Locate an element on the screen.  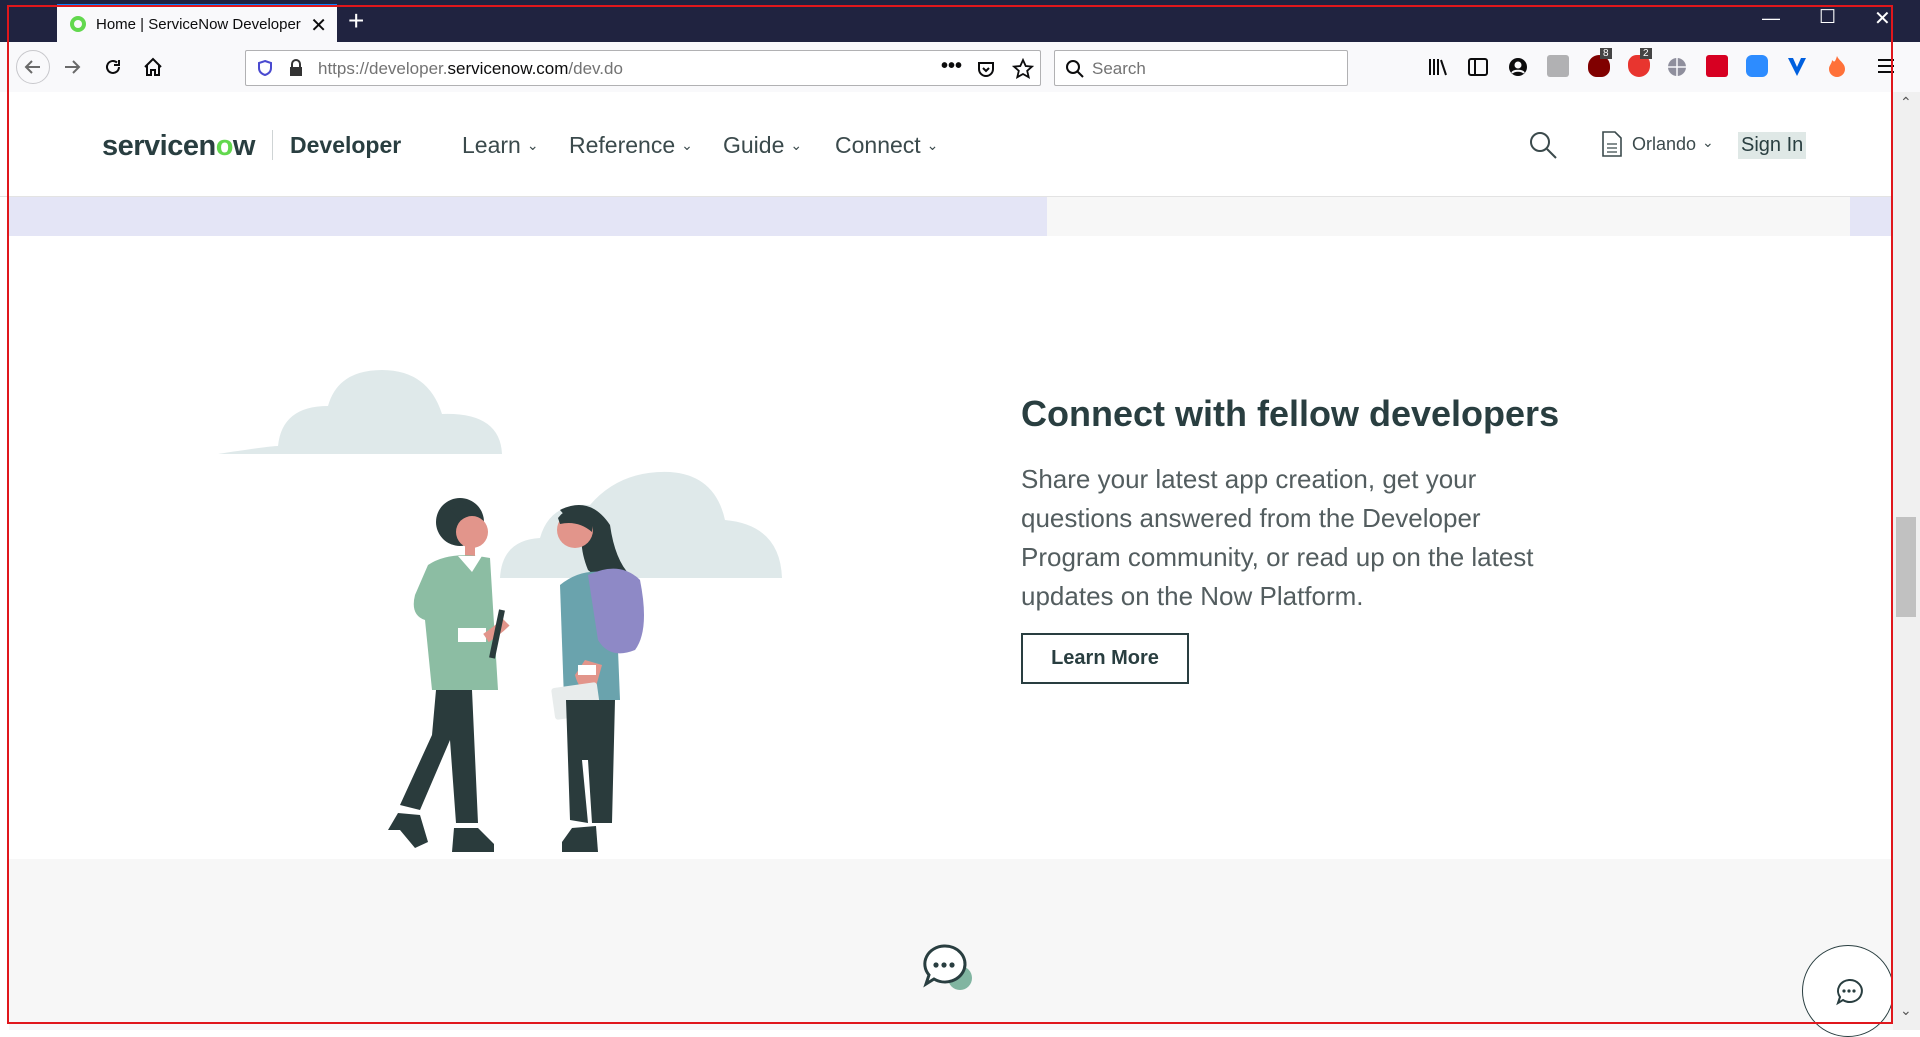
chat-icon is located at coordinates (1849, 992).